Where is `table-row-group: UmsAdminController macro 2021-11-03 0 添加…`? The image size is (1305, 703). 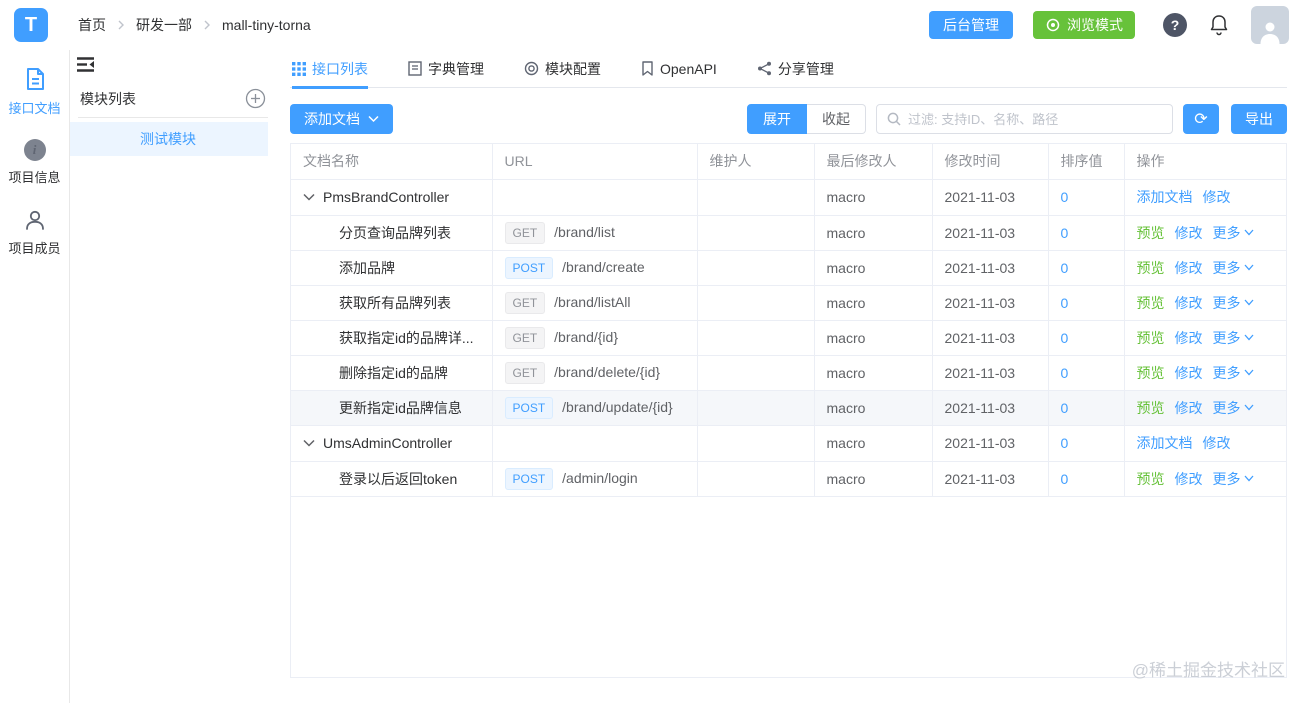
table-row-group: UmsAdminController macro 2021-11-03 0 添加… is located at coordinates (788, 443).